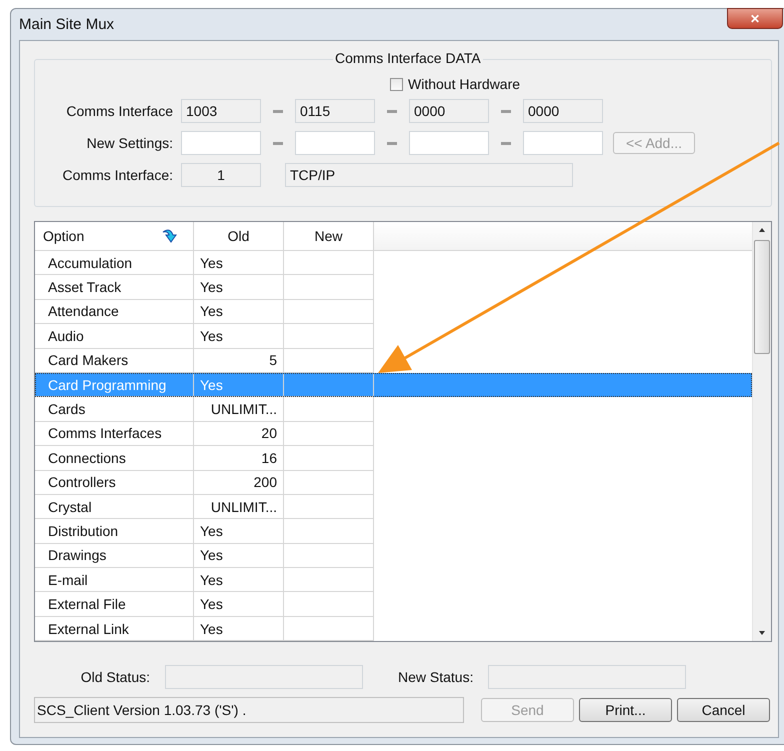 This screenshot has width=784, height=751. Describe the element at coordinates (114, 434) in the screenshot. I see `table-cell: Comms Interfaces` at that location.